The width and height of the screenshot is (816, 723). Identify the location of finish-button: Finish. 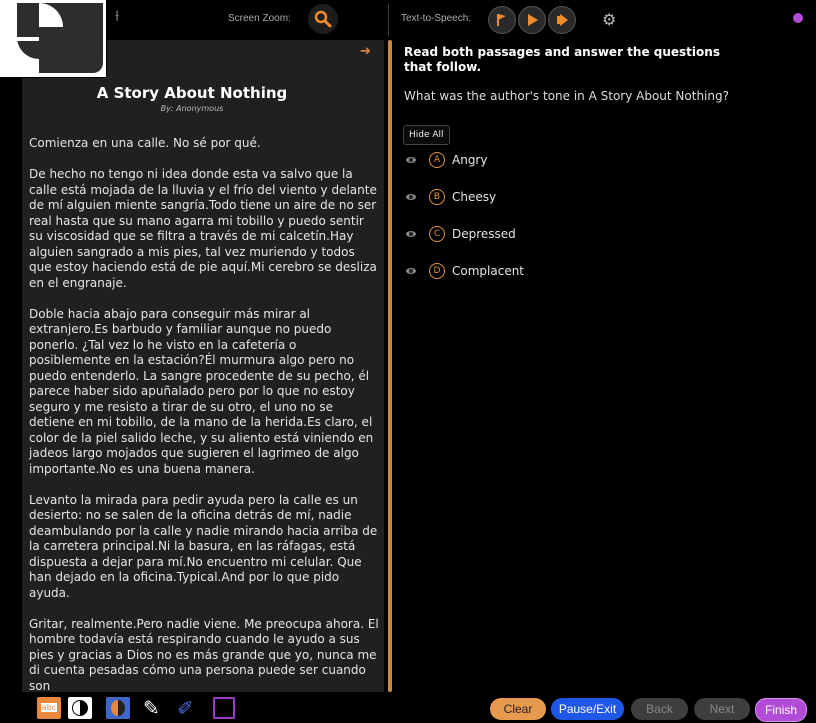
(781, 710).